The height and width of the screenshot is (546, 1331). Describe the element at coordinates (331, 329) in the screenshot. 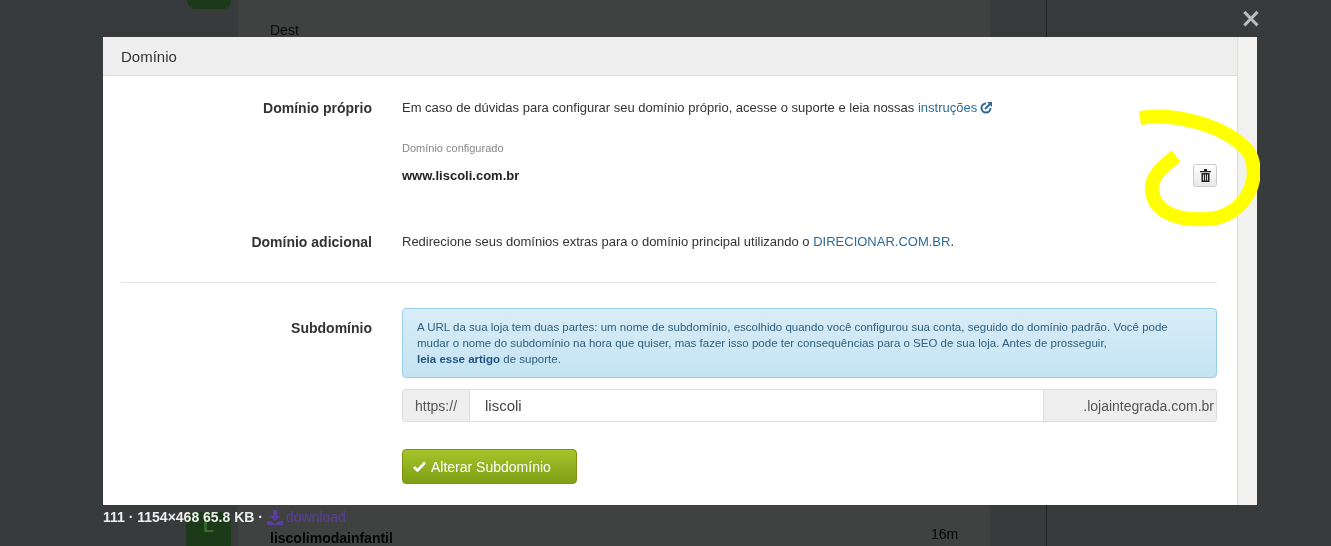

I see `field-label: Subdomínio` at that location.